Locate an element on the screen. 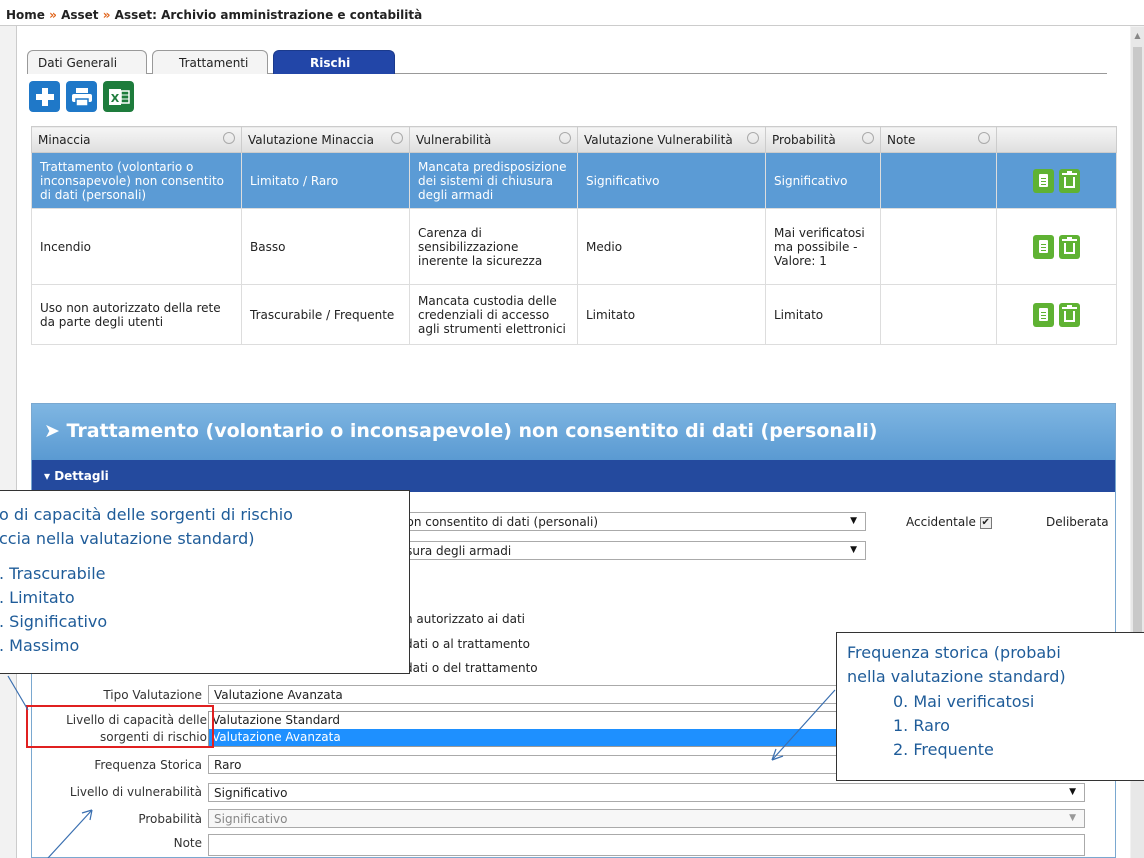 This screenshot has width=1144, height=858. callout-right-item: 1. Raro is located at coordinates (921, 725).